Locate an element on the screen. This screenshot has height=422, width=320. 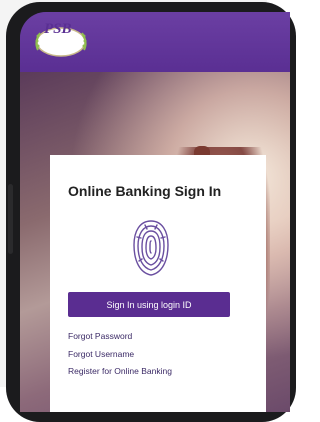
signin-login-id-button: Sign In using login ID is located at coordinates (149, 304).